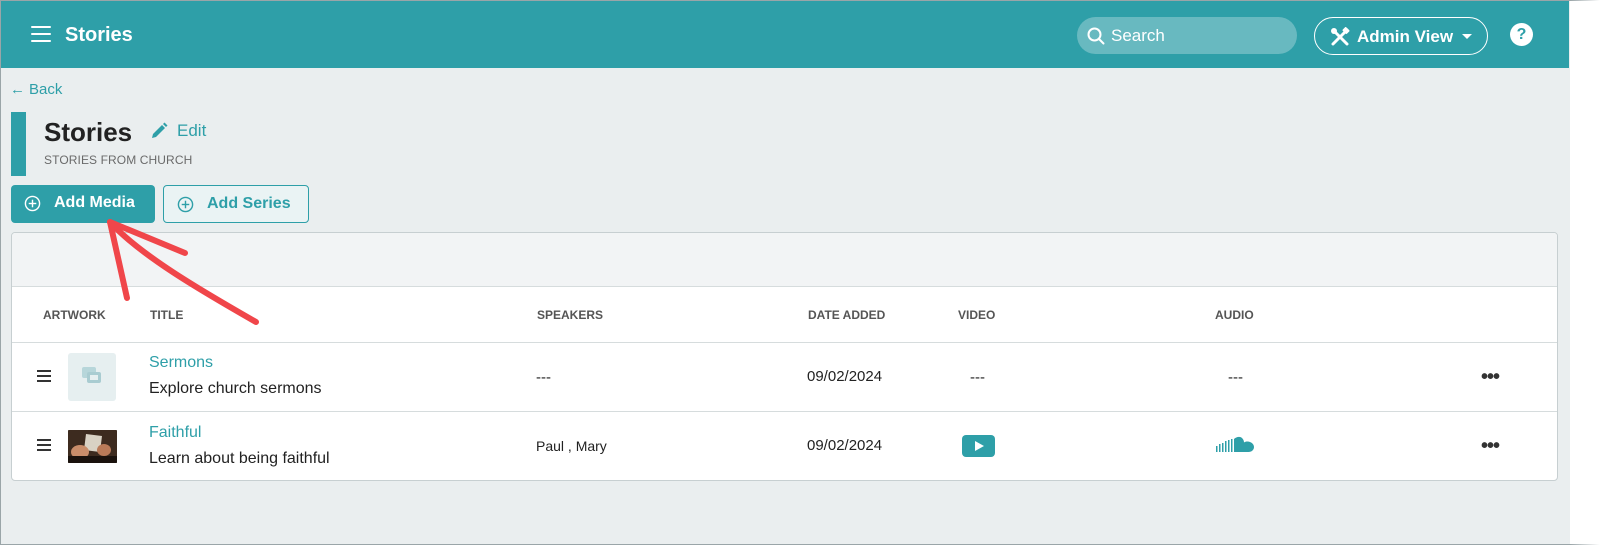 The height and width of the screenshot is (545, 1600). I want to click on media-placeholder-icon, so click(91, 375).